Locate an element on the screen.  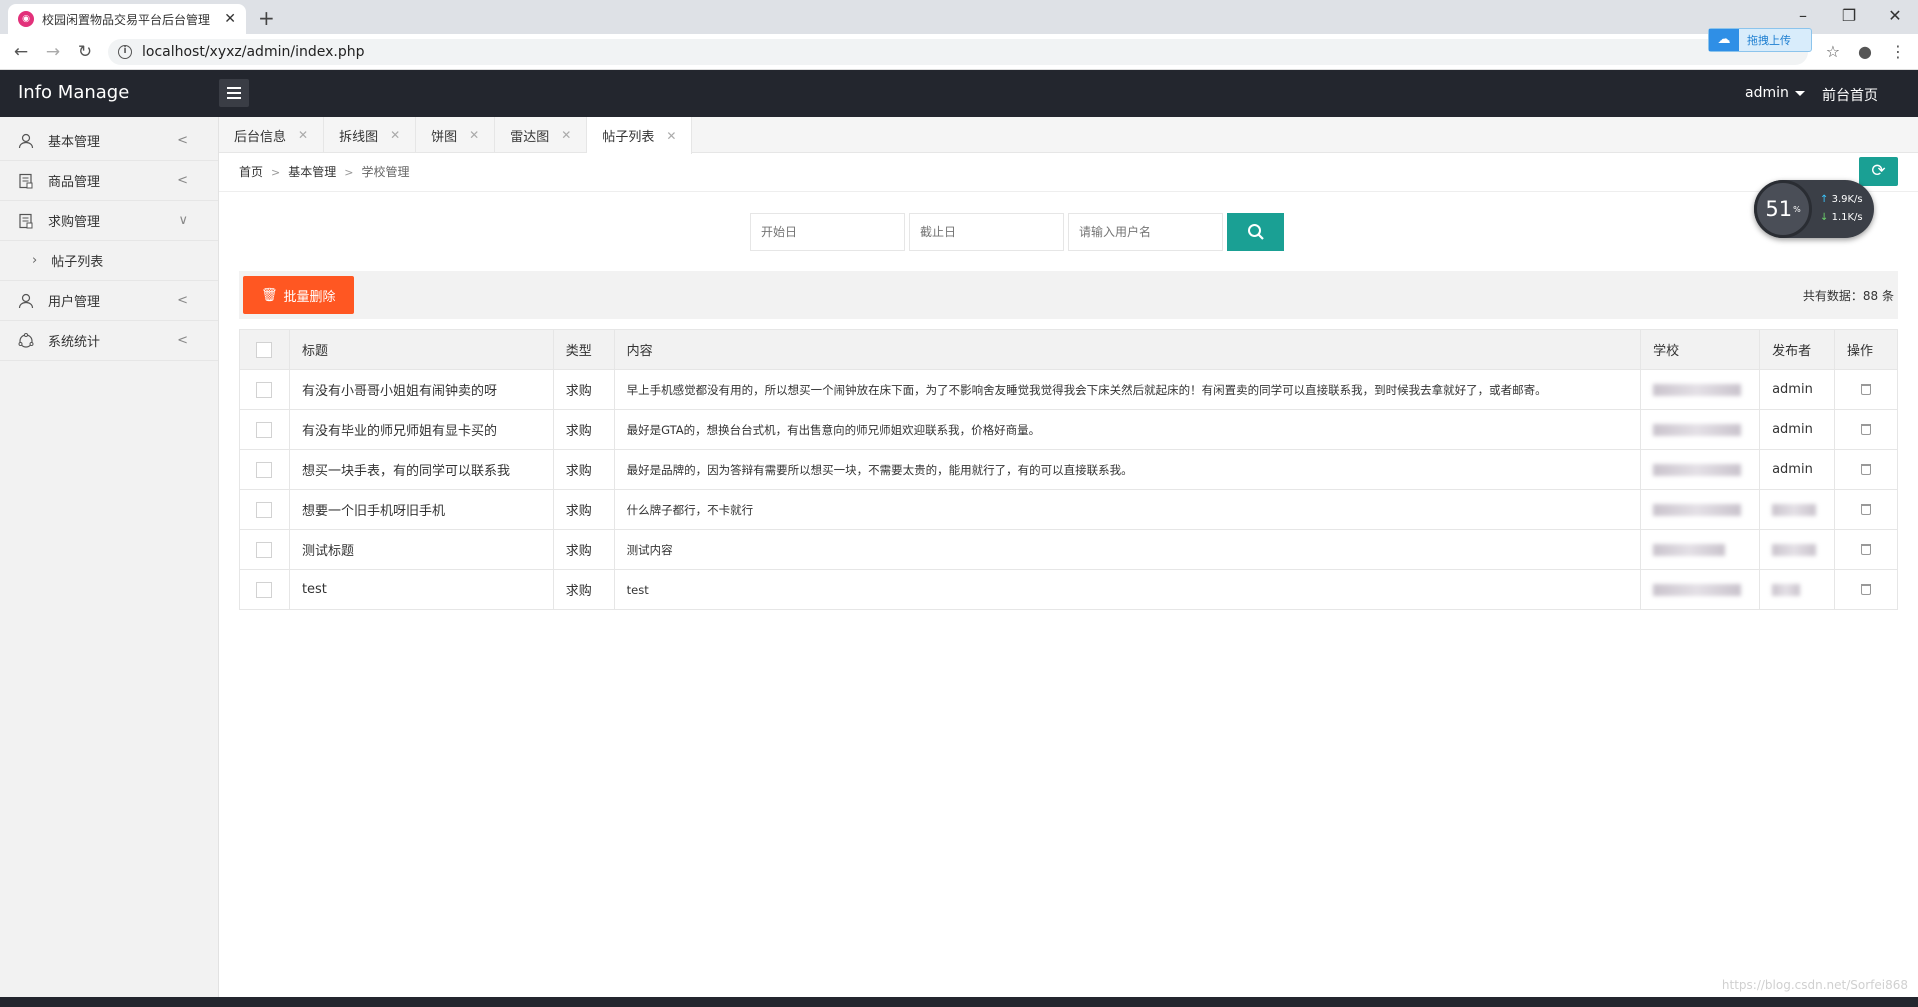
tab-radar-chart: 雷达图 ✕ is located at coordinates (541, 135).